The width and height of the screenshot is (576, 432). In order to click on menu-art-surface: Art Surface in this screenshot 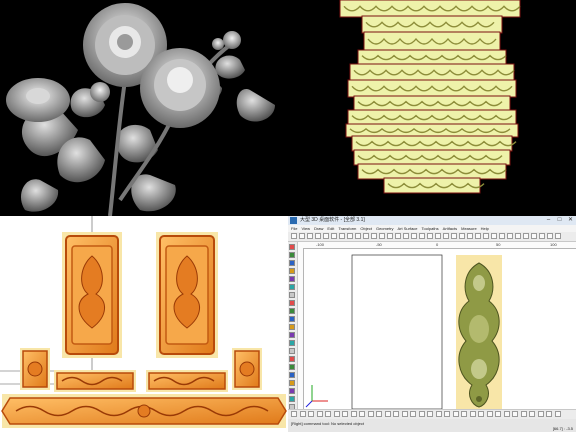, I will do `click(408, 228)`.